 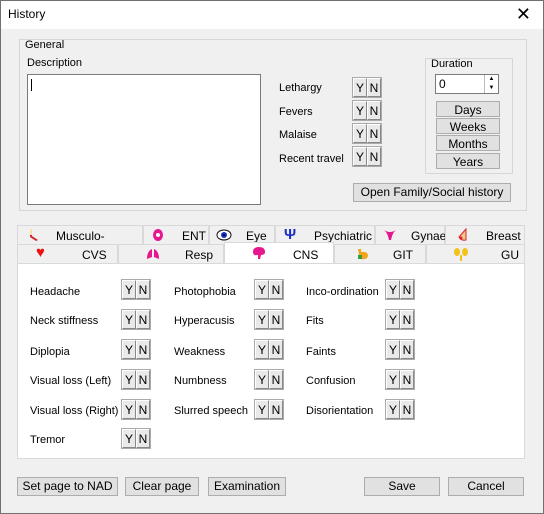 I want to click on symptom-label-recent-travel: Recent travel, so click(x=311, y=159).